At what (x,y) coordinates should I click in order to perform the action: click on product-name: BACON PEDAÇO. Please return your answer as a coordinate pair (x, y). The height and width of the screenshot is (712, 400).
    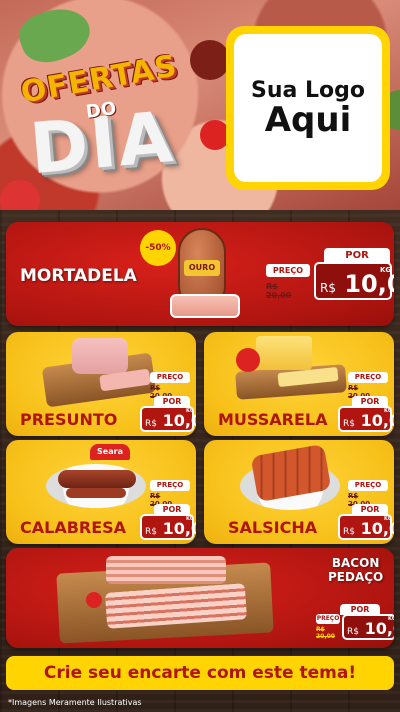
    Looking at the image, I should click on (355, 570).